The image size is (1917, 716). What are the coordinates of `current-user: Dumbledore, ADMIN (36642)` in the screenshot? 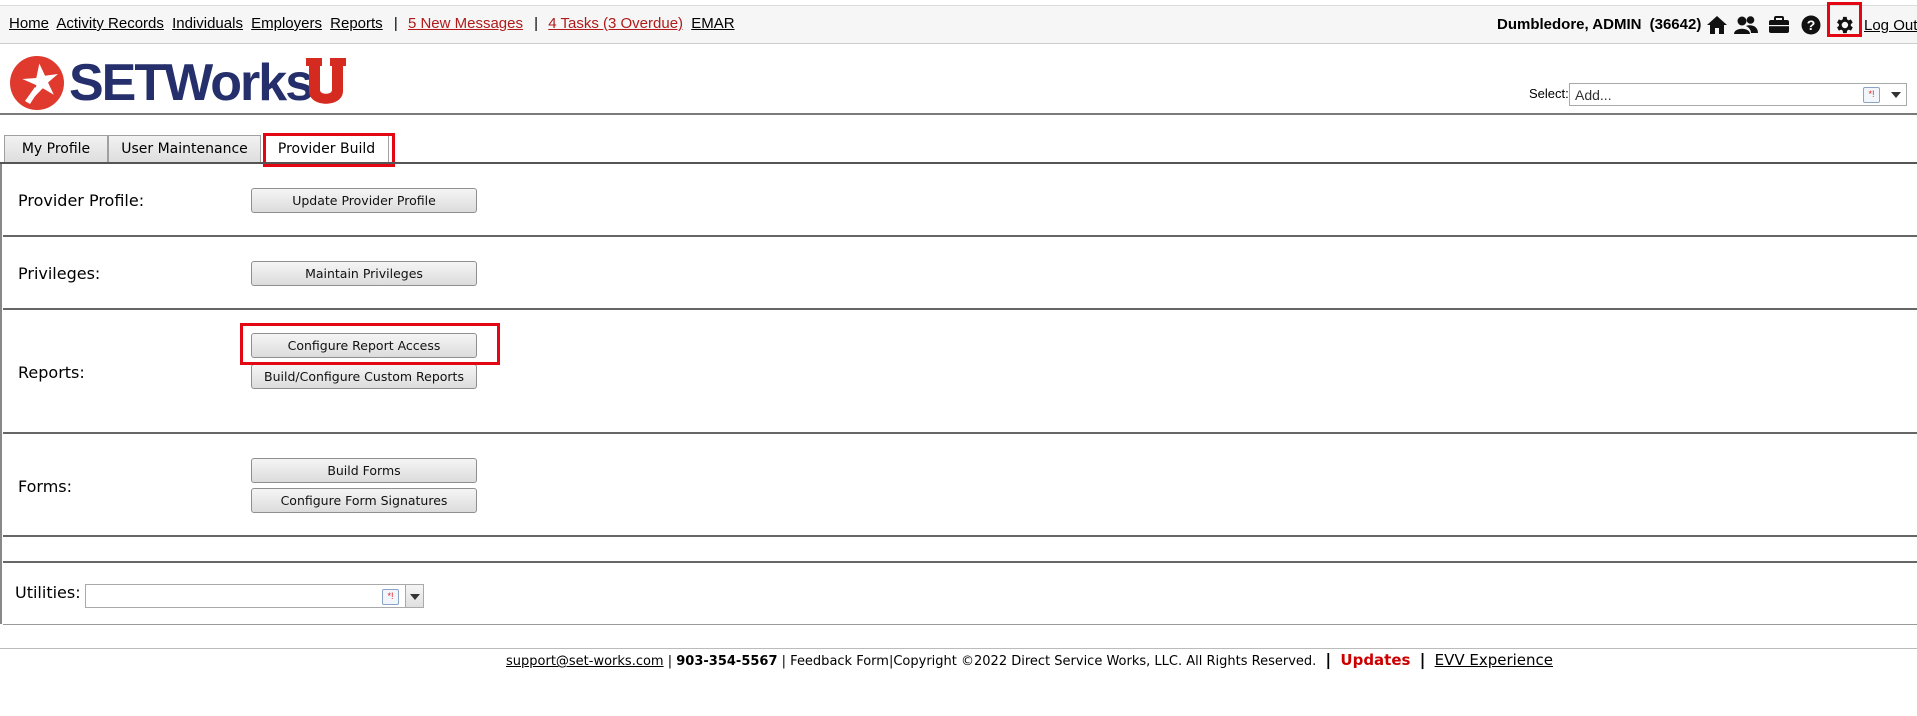 It's located at (1599, 24).